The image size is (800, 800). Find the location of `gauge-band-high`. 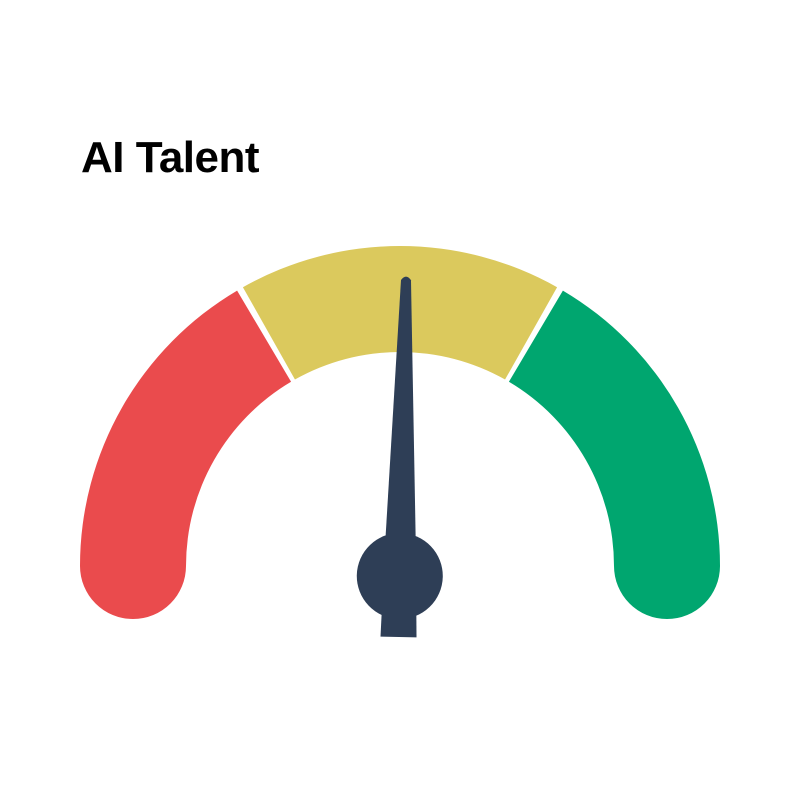

gauge-band-high is located at coordinates (614, 454).